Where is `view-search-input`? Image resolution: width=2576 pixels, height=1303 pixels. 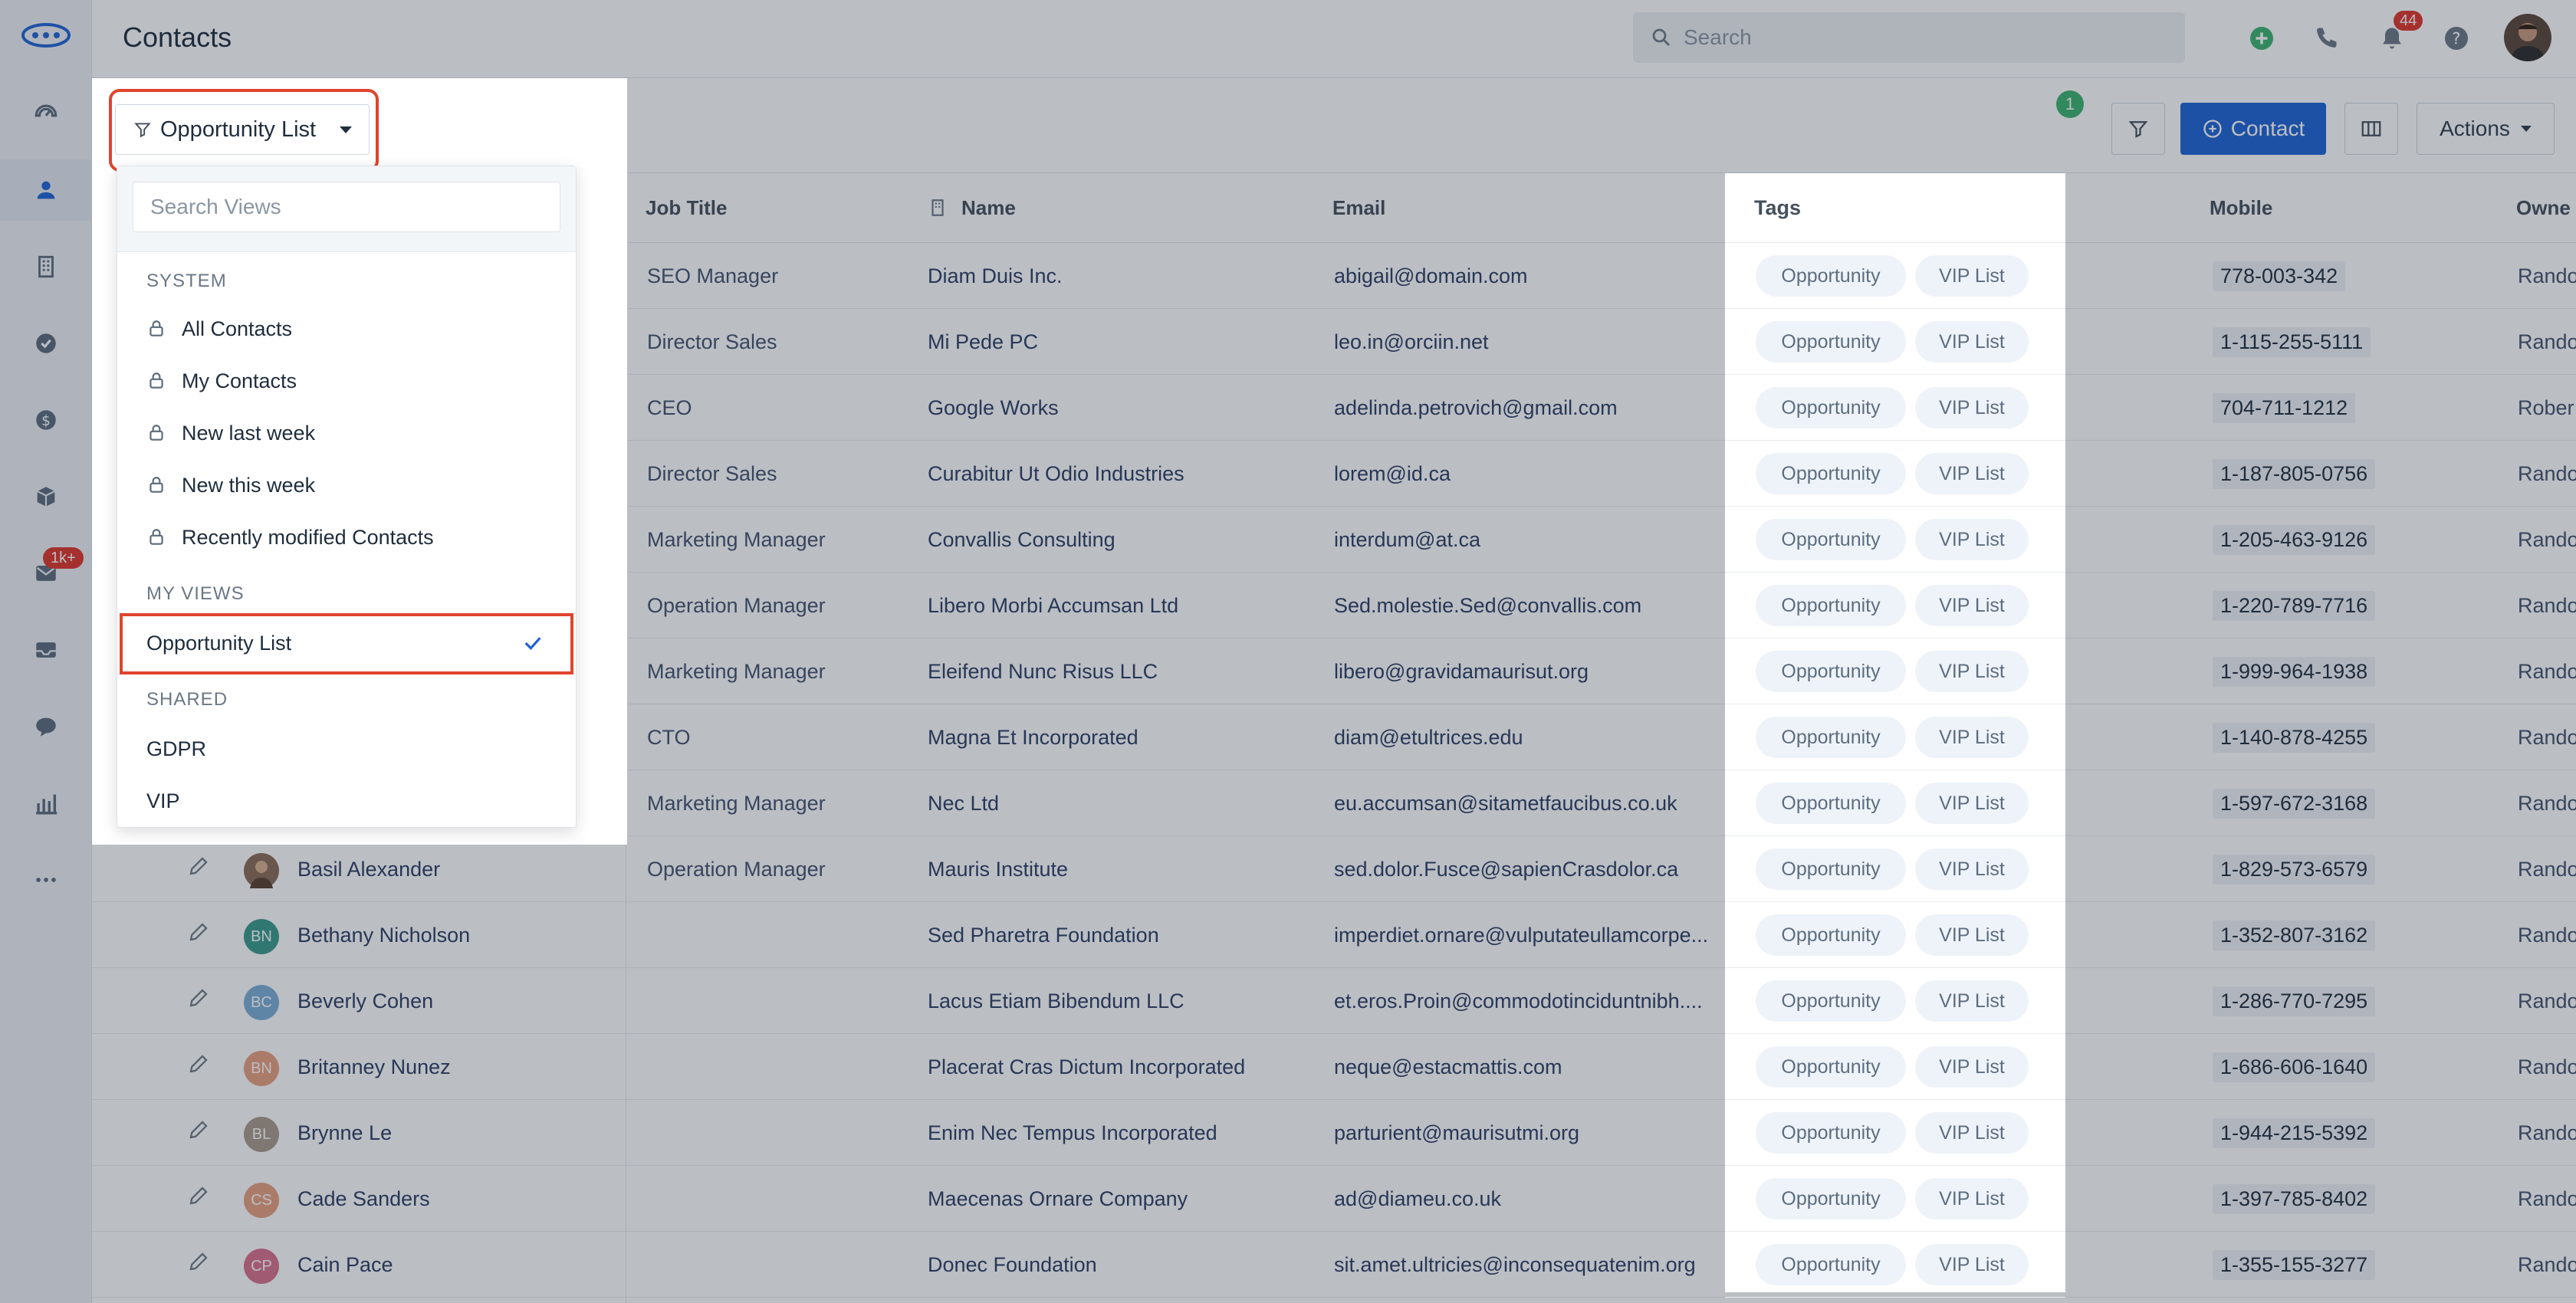
view-search-input is located at coordinates (346, 207).